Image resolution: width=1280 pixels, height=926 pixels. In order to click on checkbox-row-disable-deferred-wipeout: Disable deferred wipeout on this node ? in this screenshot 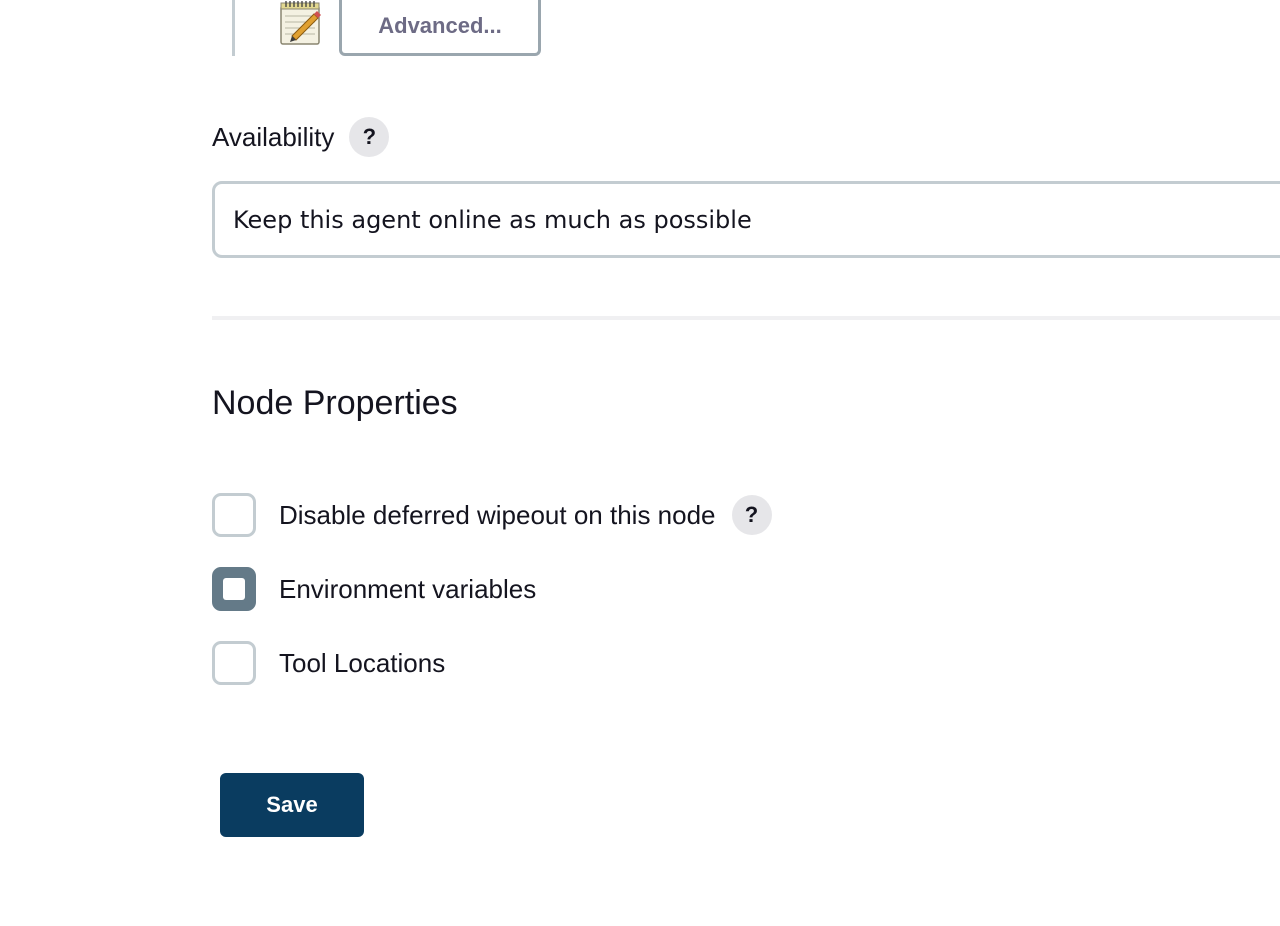, I will do `click(492, 515)`.